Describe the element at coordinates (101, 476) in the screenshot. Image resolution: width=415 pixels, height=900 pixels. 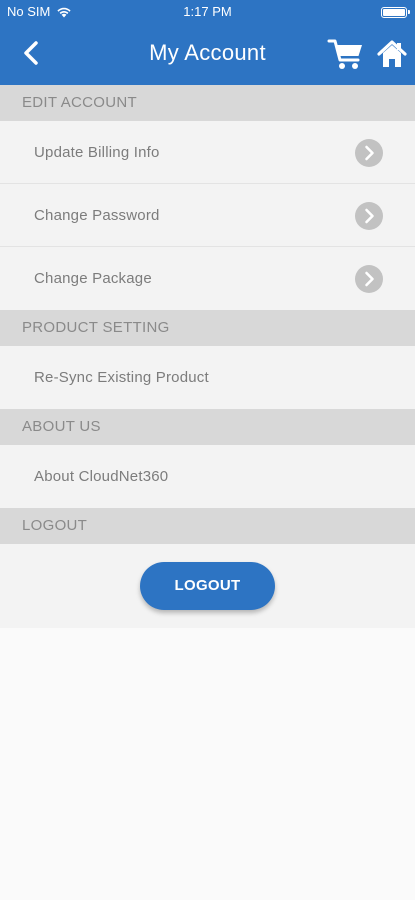
I see `row-label: About CloudNet360` at that location.